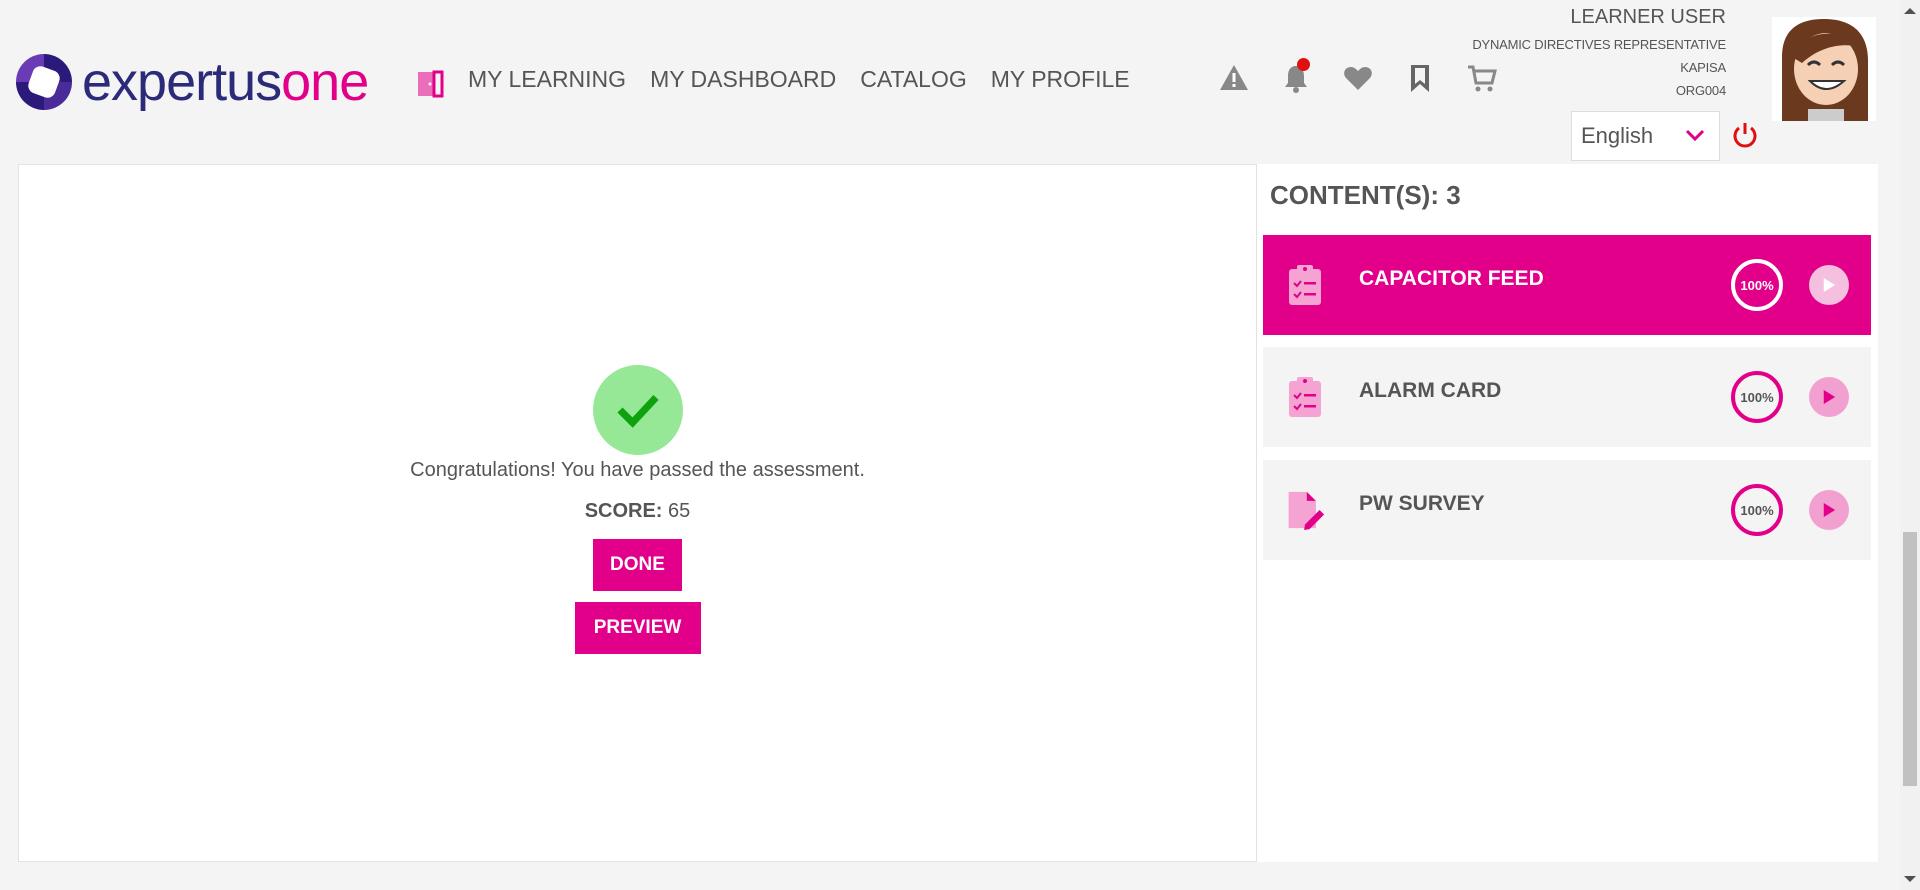  Describe the element at coordinates (1303, 64) in the screenshot. I see `notification-dot` at that location.